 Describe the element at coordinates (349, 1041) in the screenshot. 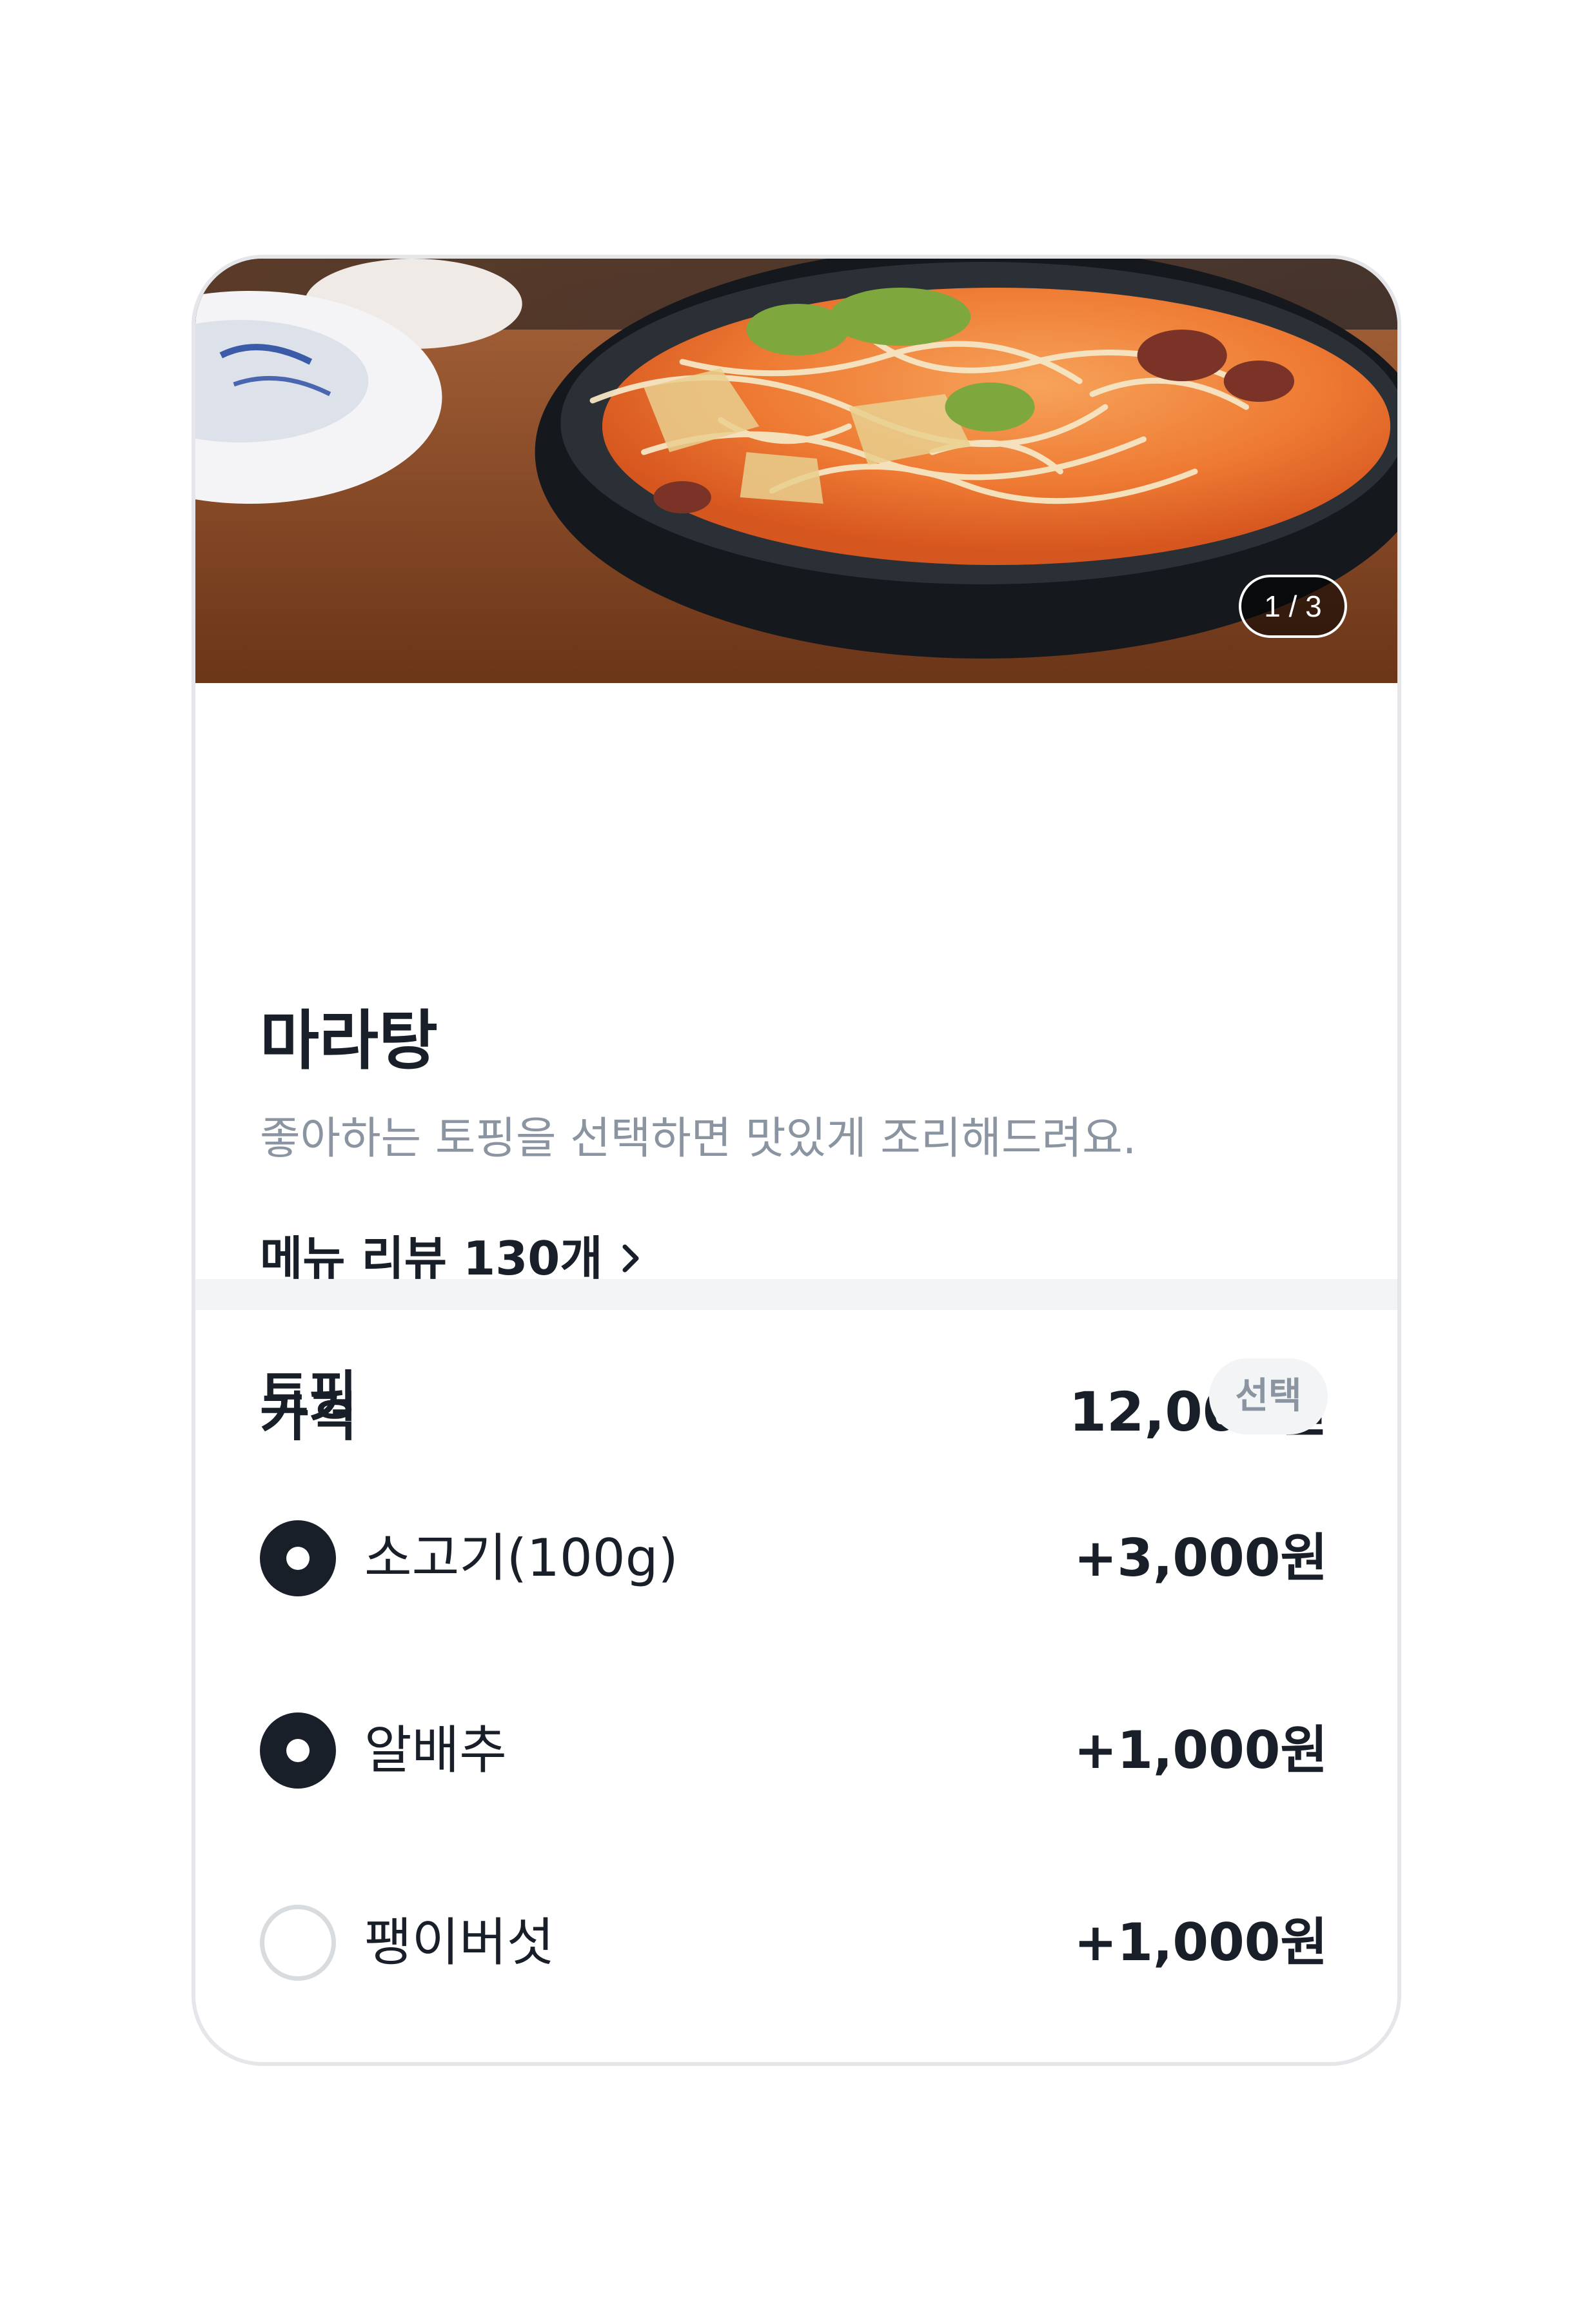

I see `menu-title: 마라탕` at that location.